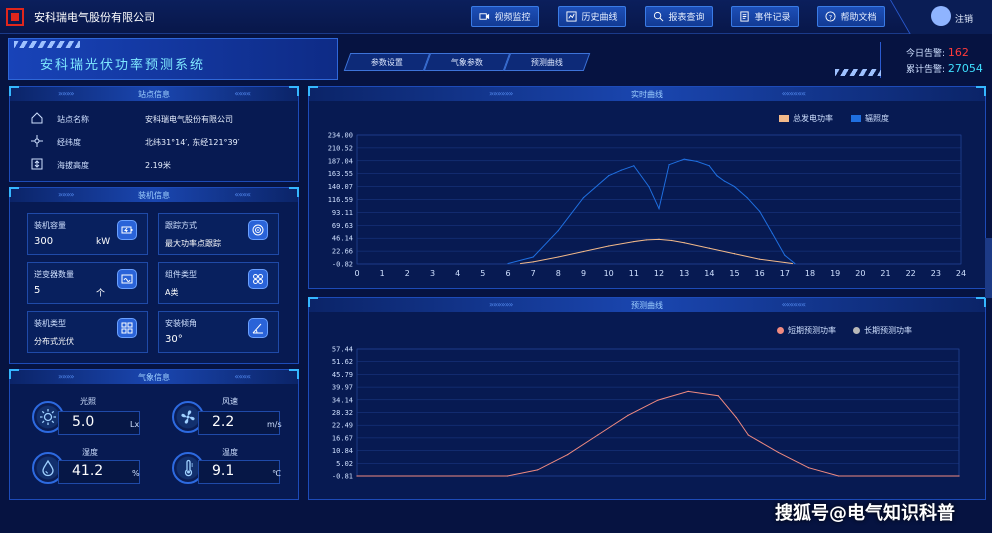 The height and width of the screenshot is (533, 992). Describe the element at coordinates (54, 274) in the screenshot. I see `inverter-count-title: 逆变器数量` at that location.